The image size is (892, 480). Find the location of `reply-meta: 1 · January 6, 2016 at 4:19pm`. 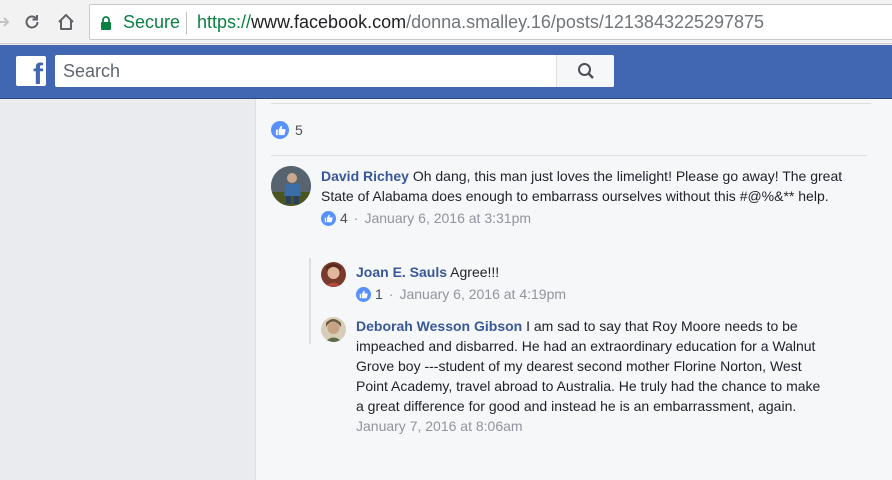

reply-meta: 1 · January 6, 2016 at 4:19pm is located at coordinates (596, 294).